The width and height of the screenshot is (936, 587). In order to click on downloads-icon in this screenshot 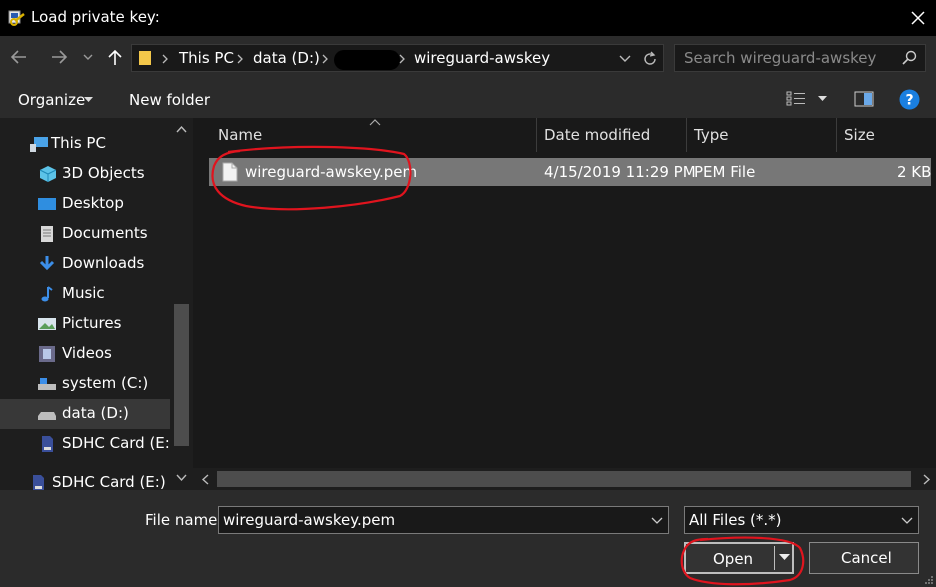, I will do `click(47, 263)`.